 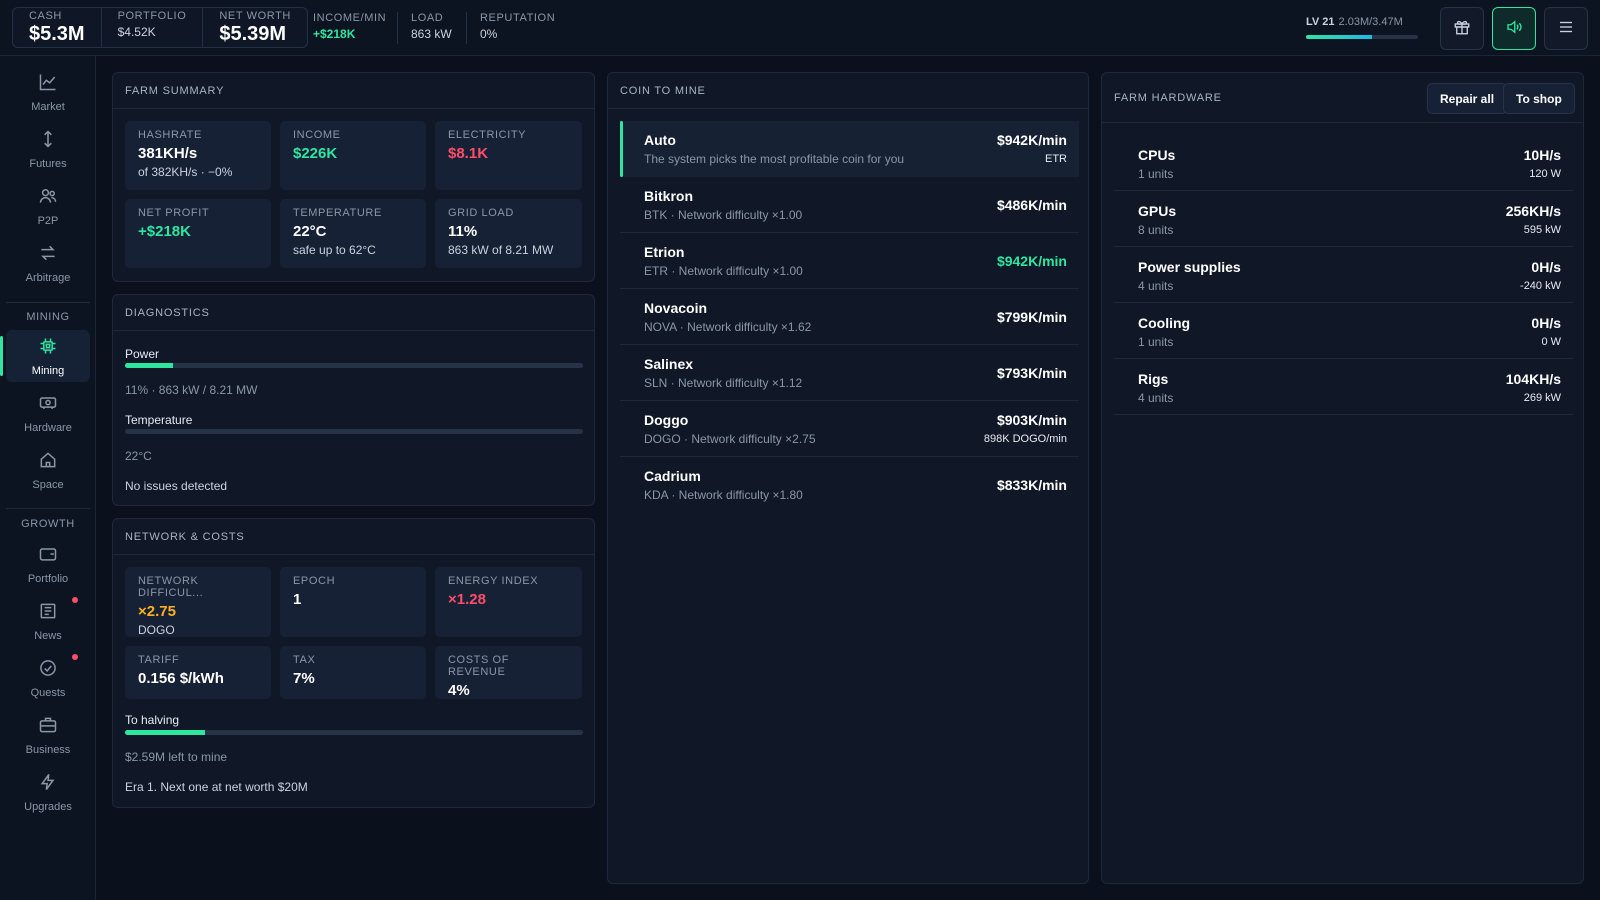 I want to click on hardware-units: 1 units, so click(x=1156, y=174).